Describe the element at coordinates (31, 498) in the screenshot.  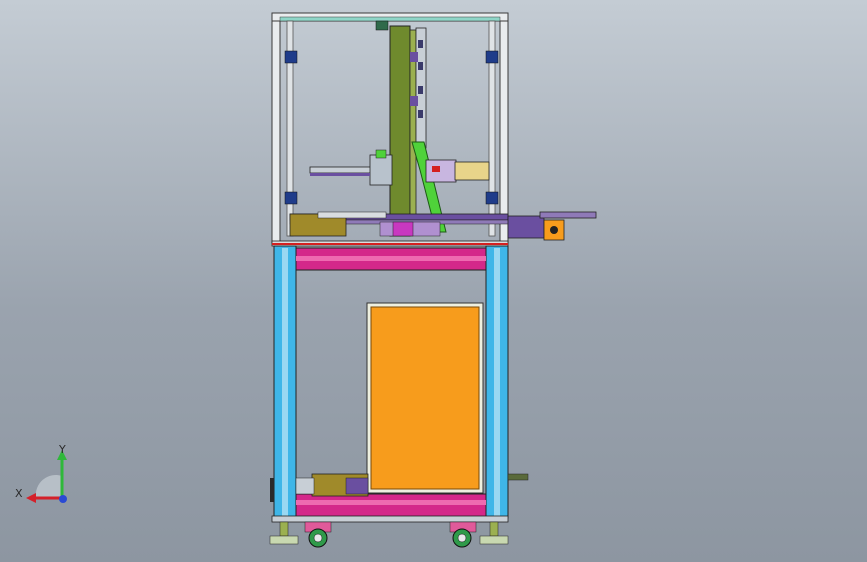
I see `x-axis-arrow` at that location.